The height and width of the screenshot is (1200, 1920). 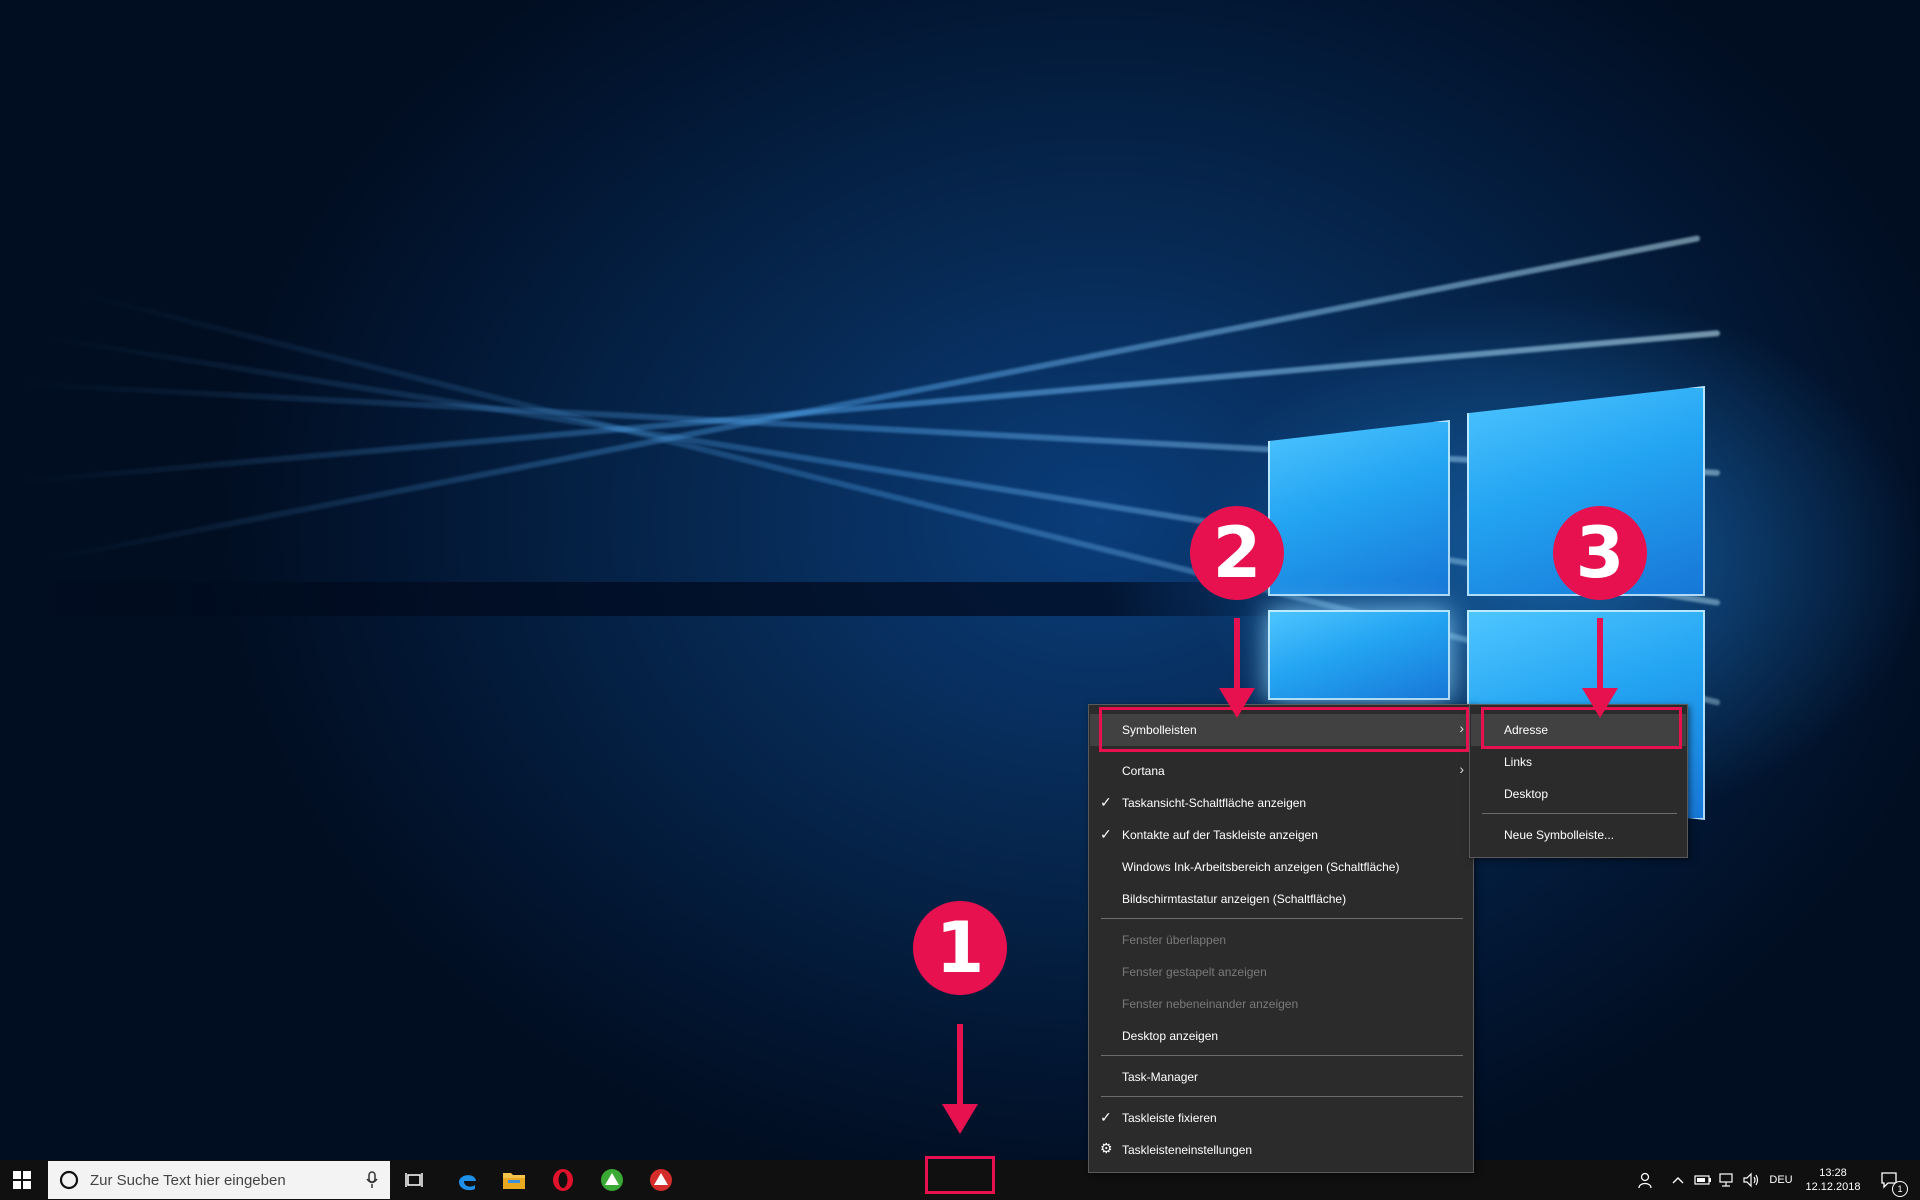 I want to click on submenu-item-desktop: Desktop, so click(x=1578, y=794).